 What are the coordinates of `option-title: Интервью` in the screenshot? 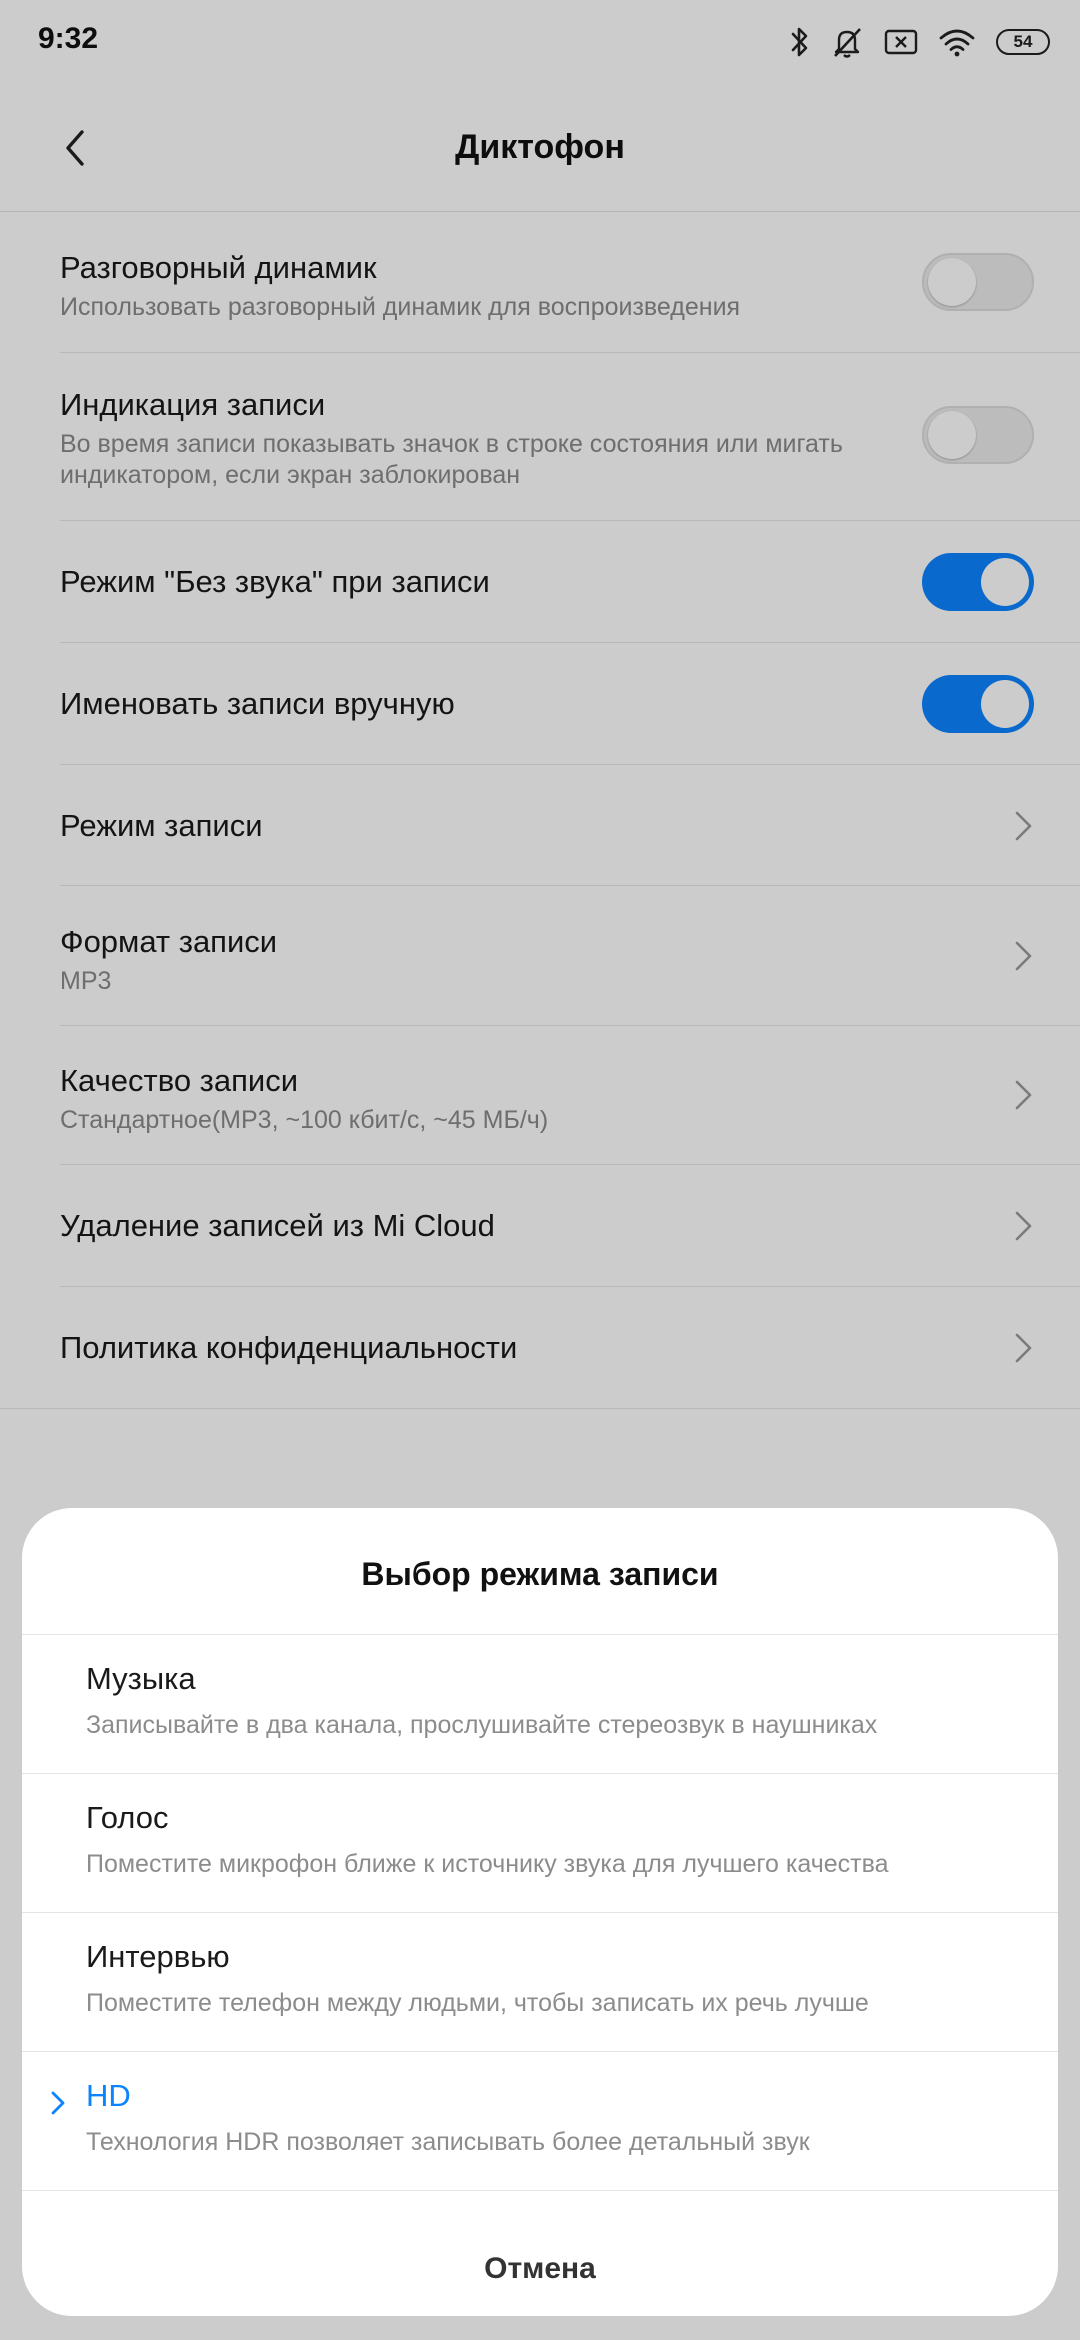 It's located at (158, 1956).